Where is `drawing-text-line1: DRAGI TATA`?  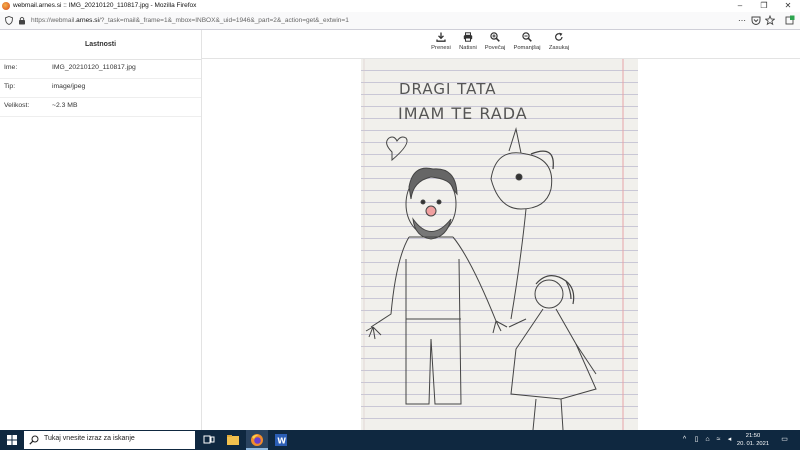
drawing-text-line1: DRAGI TATA is located at coordinates (448, 89).